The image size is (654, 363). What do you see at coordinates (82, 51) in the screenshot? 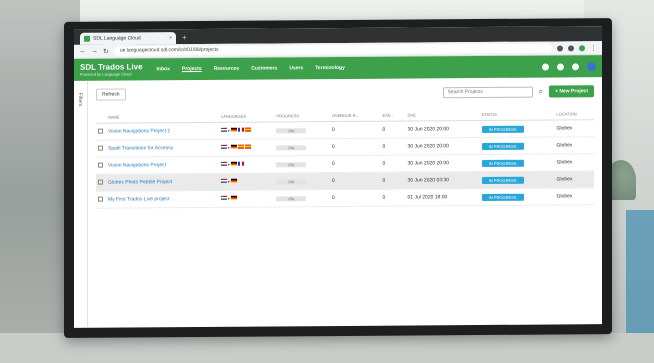
I see `back-icon: ←` at bounding box center [82, 51].